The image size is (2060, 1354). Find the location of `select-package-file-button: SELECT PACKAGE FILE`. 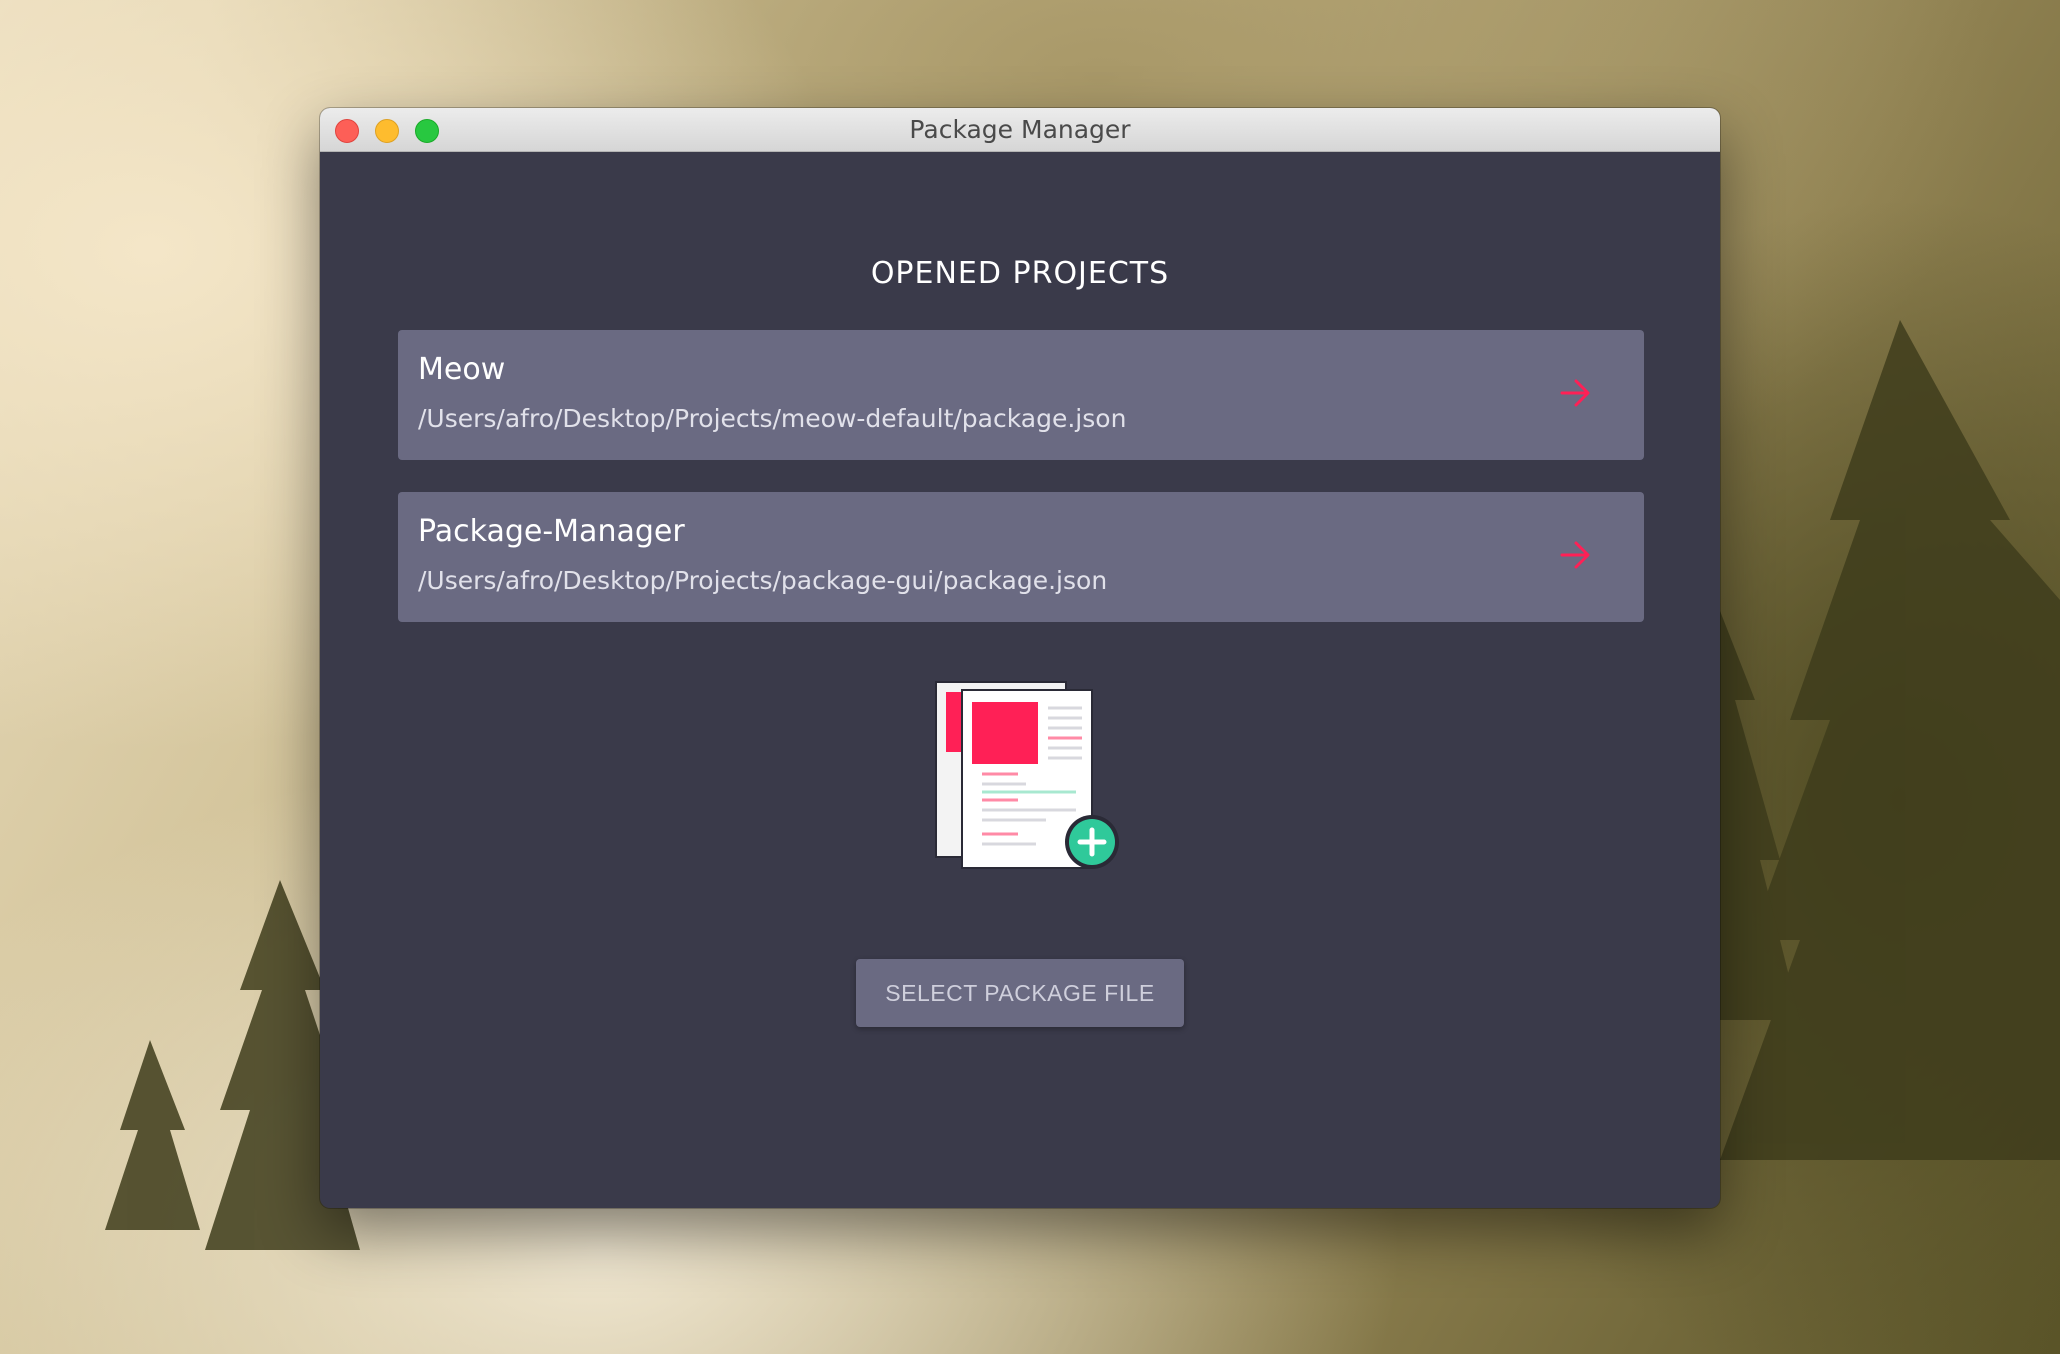

select-package-file-button: SELECT PACKAGE FILE is located at coordinates (1020, 993).